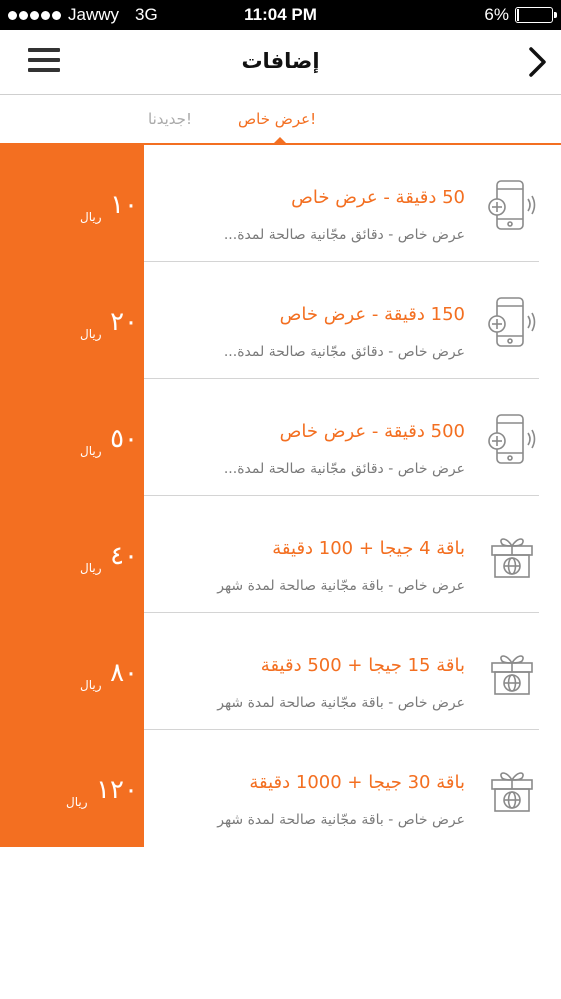 Image resolution: width=561 pixels, height=999 pixels. What do you see at coordinates (357, 782) in the screenshot?
I see `offer-title: باقة 30 جيجا + 1000 دقيقة` at bounding box center [357, 782].